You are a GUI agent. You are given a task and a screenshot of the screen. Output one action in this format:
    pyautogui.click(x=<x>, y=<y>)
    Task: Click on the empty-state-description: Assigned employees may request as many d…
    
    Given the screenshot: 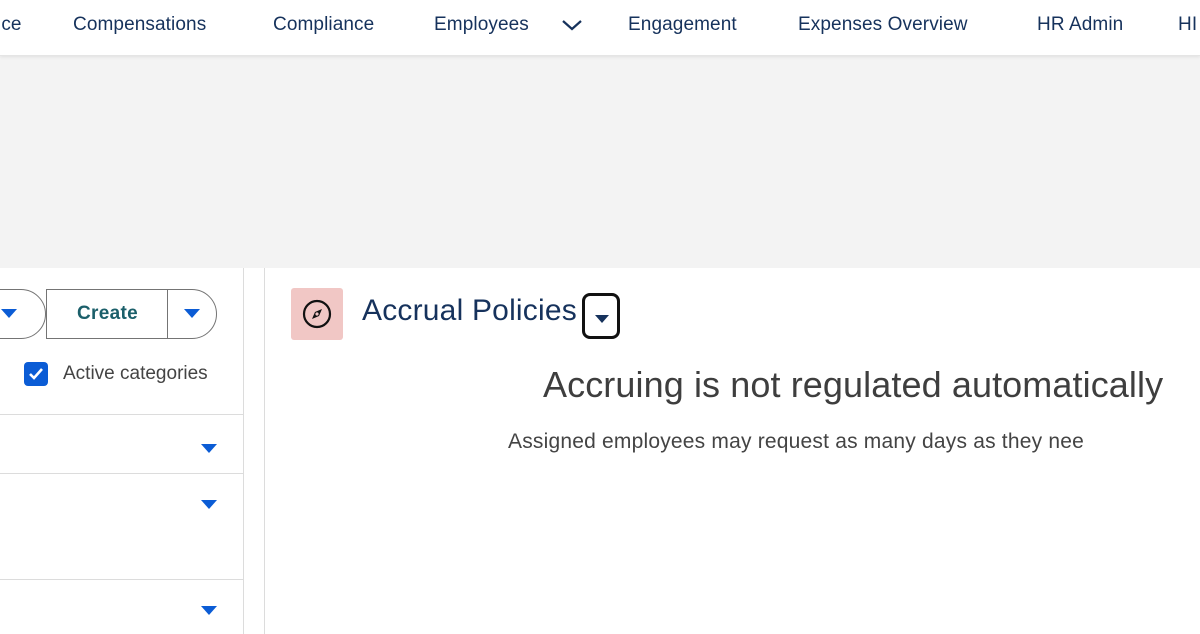 What is the action you would take?
    pyautogui.click(x=796, y=441)
    